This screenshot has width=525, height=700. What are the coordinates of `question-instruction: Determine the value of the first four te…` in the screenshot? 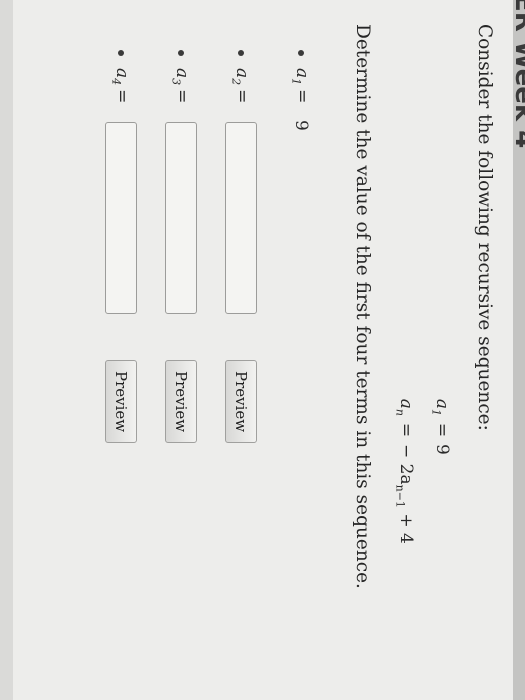 It's located at (362, 306).